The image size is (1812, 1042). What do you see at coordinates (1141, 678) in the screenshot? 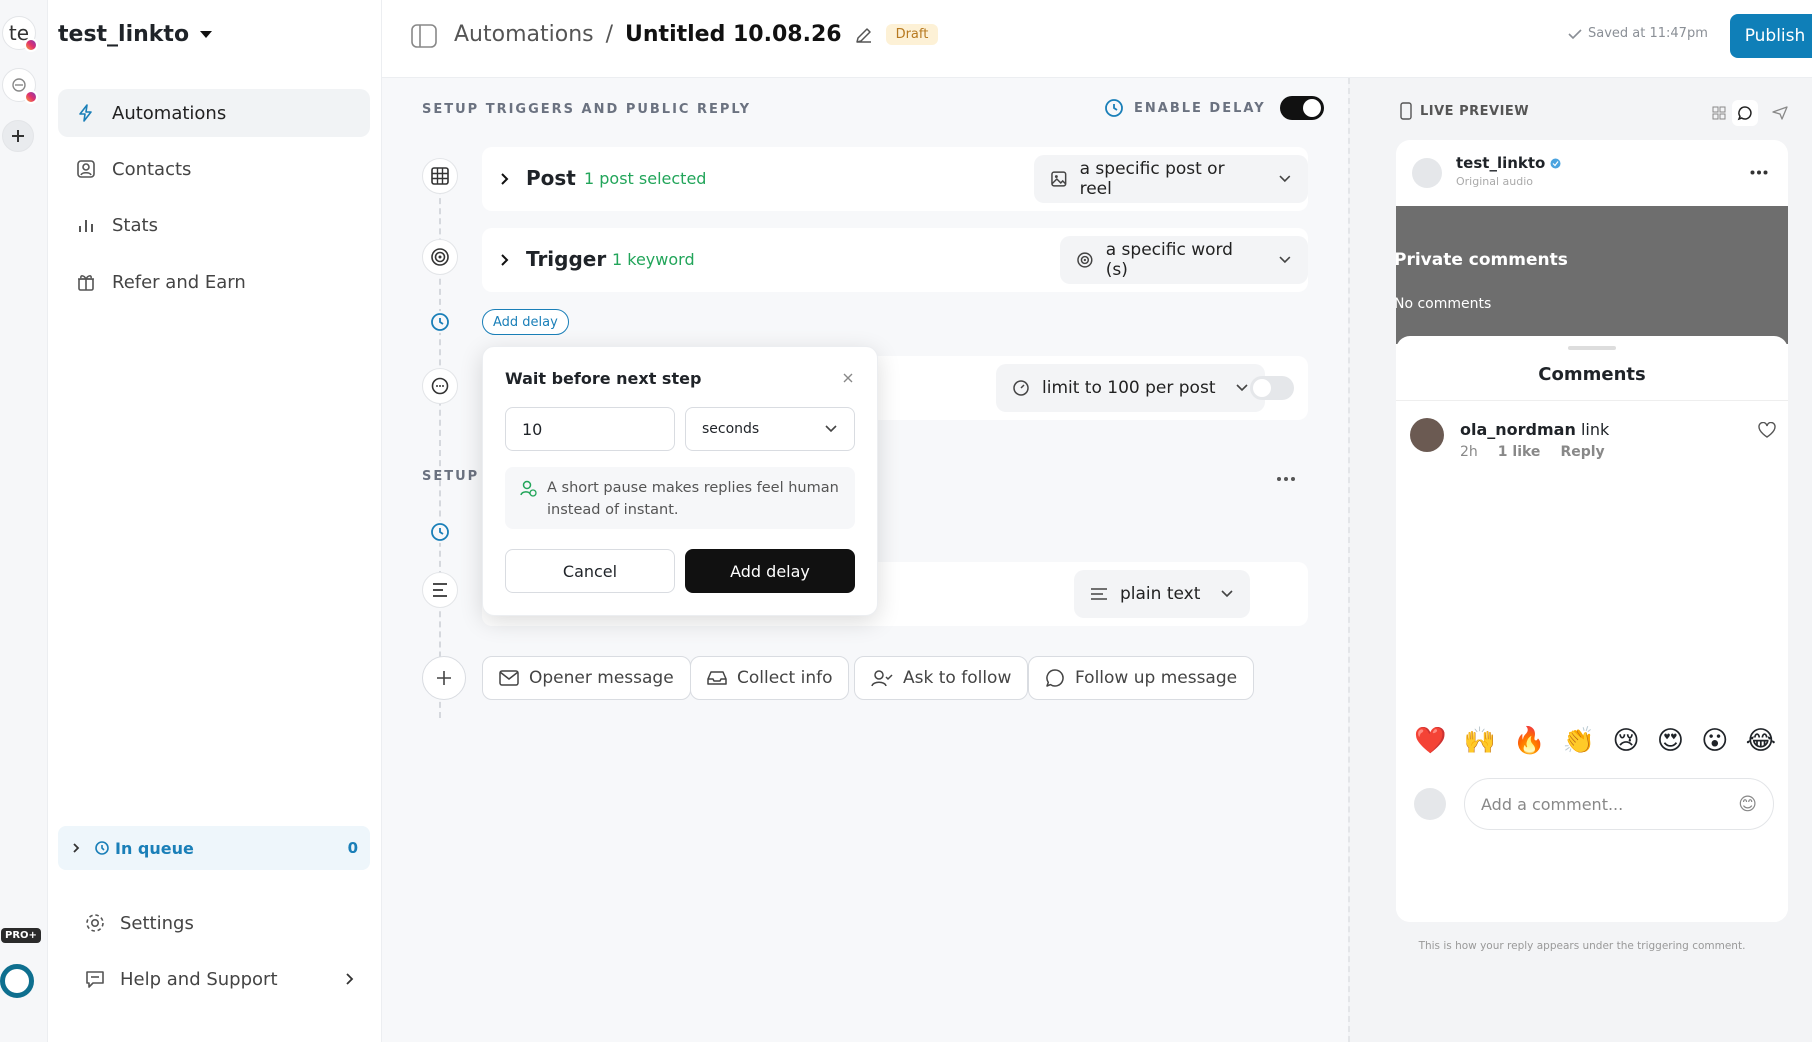
I see `chip-follow-up-message: Follow up message` at bounding box center [1141, 678].